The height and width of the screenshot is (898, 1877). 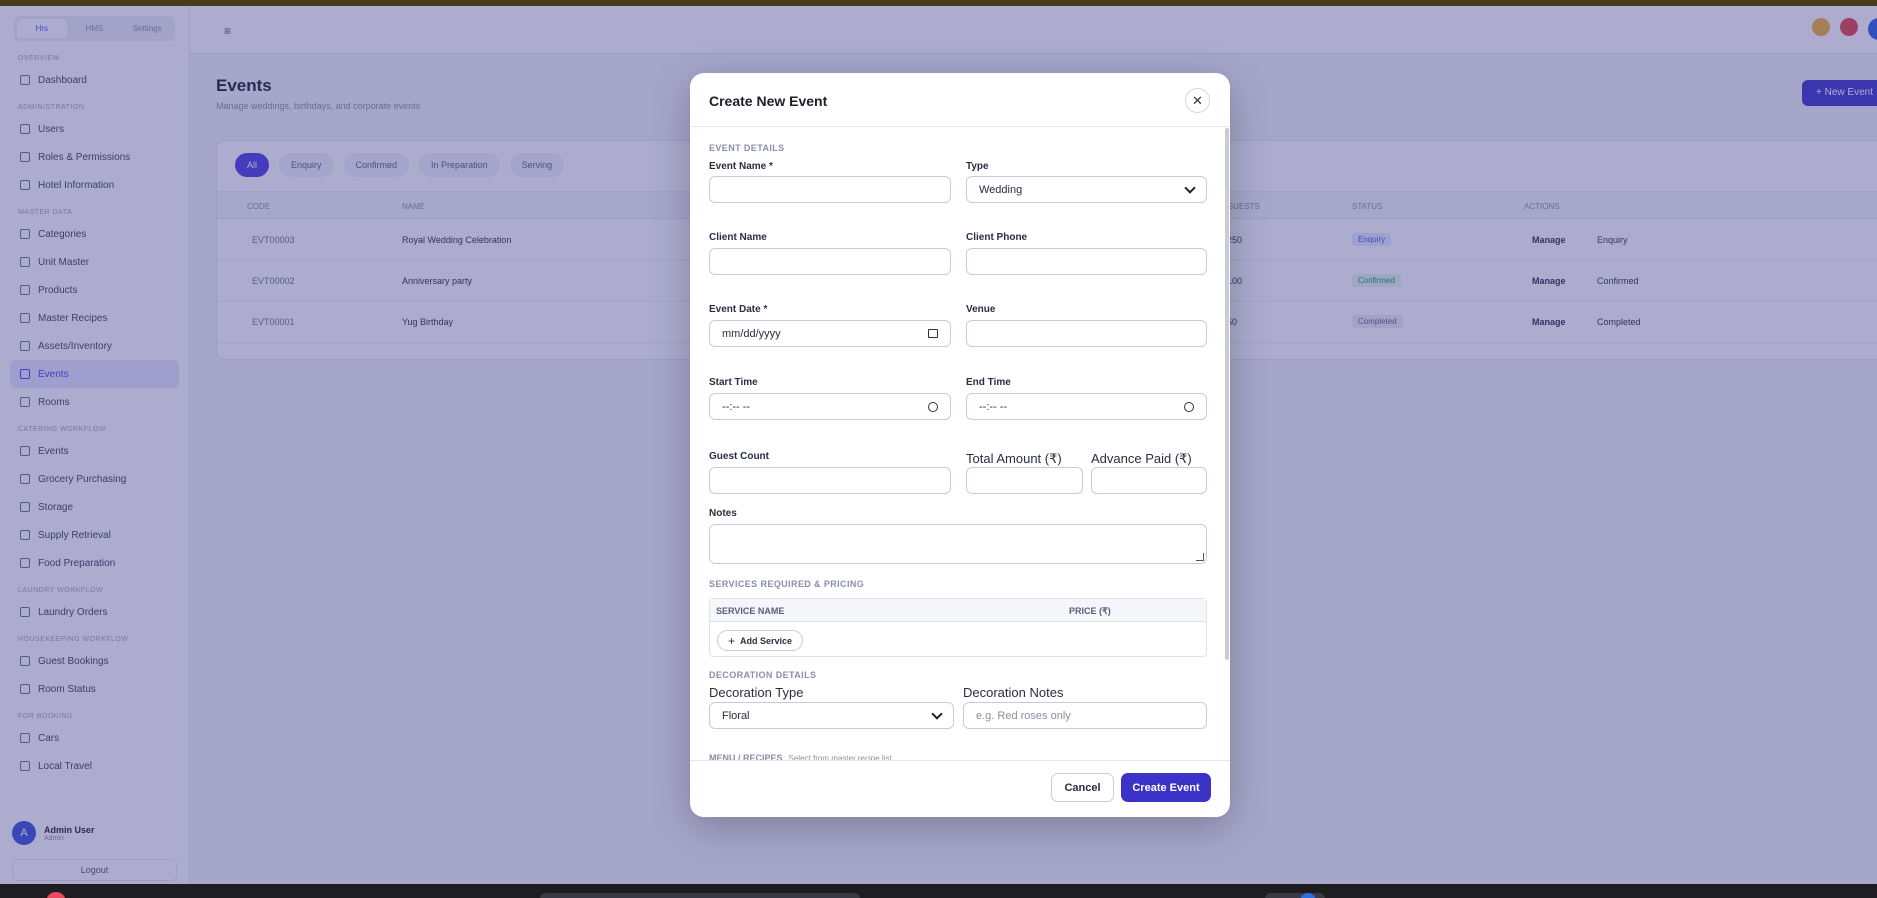 What do you see at coordinates (1166, 787) in the screenshot?
I see `create-event-button: Create Event` at bounding box center [1166, 787].